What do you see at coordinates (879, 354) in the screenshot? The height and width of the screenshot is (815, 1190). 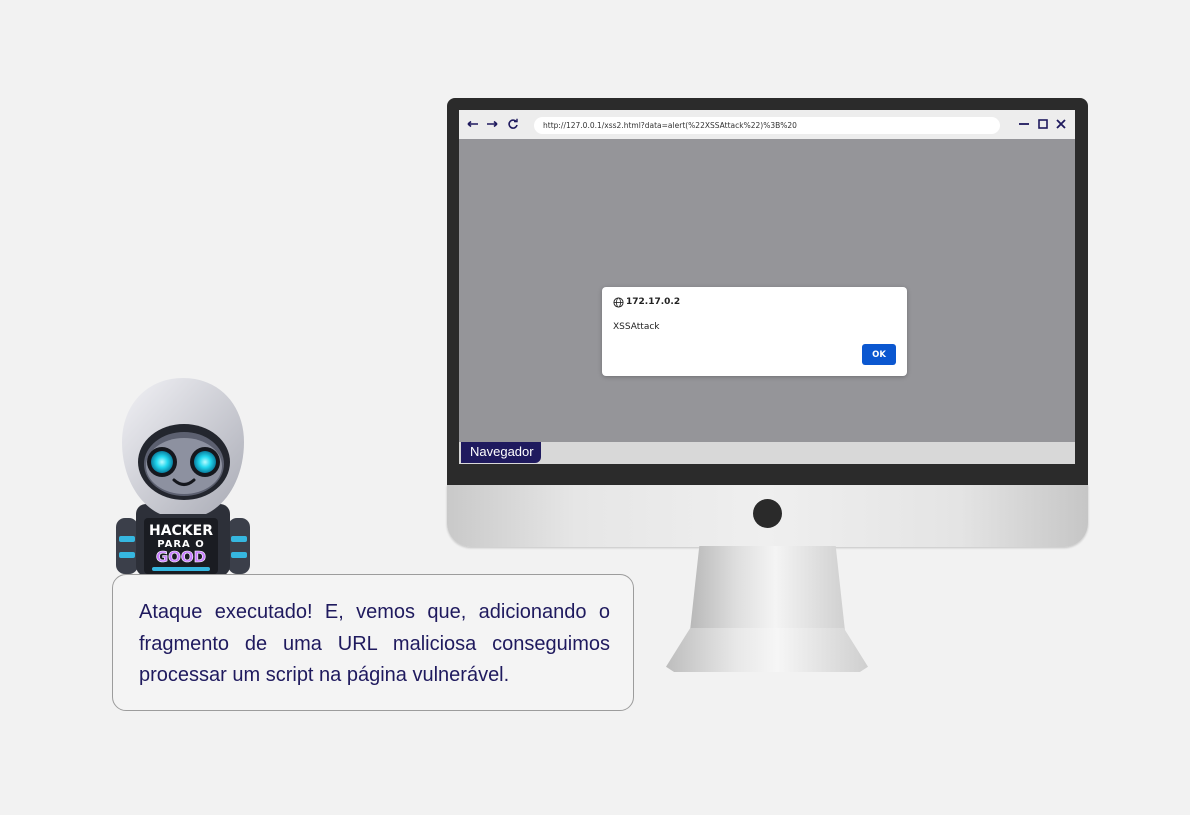 I see `ok-button: OK` at bounding box center [879, 354].